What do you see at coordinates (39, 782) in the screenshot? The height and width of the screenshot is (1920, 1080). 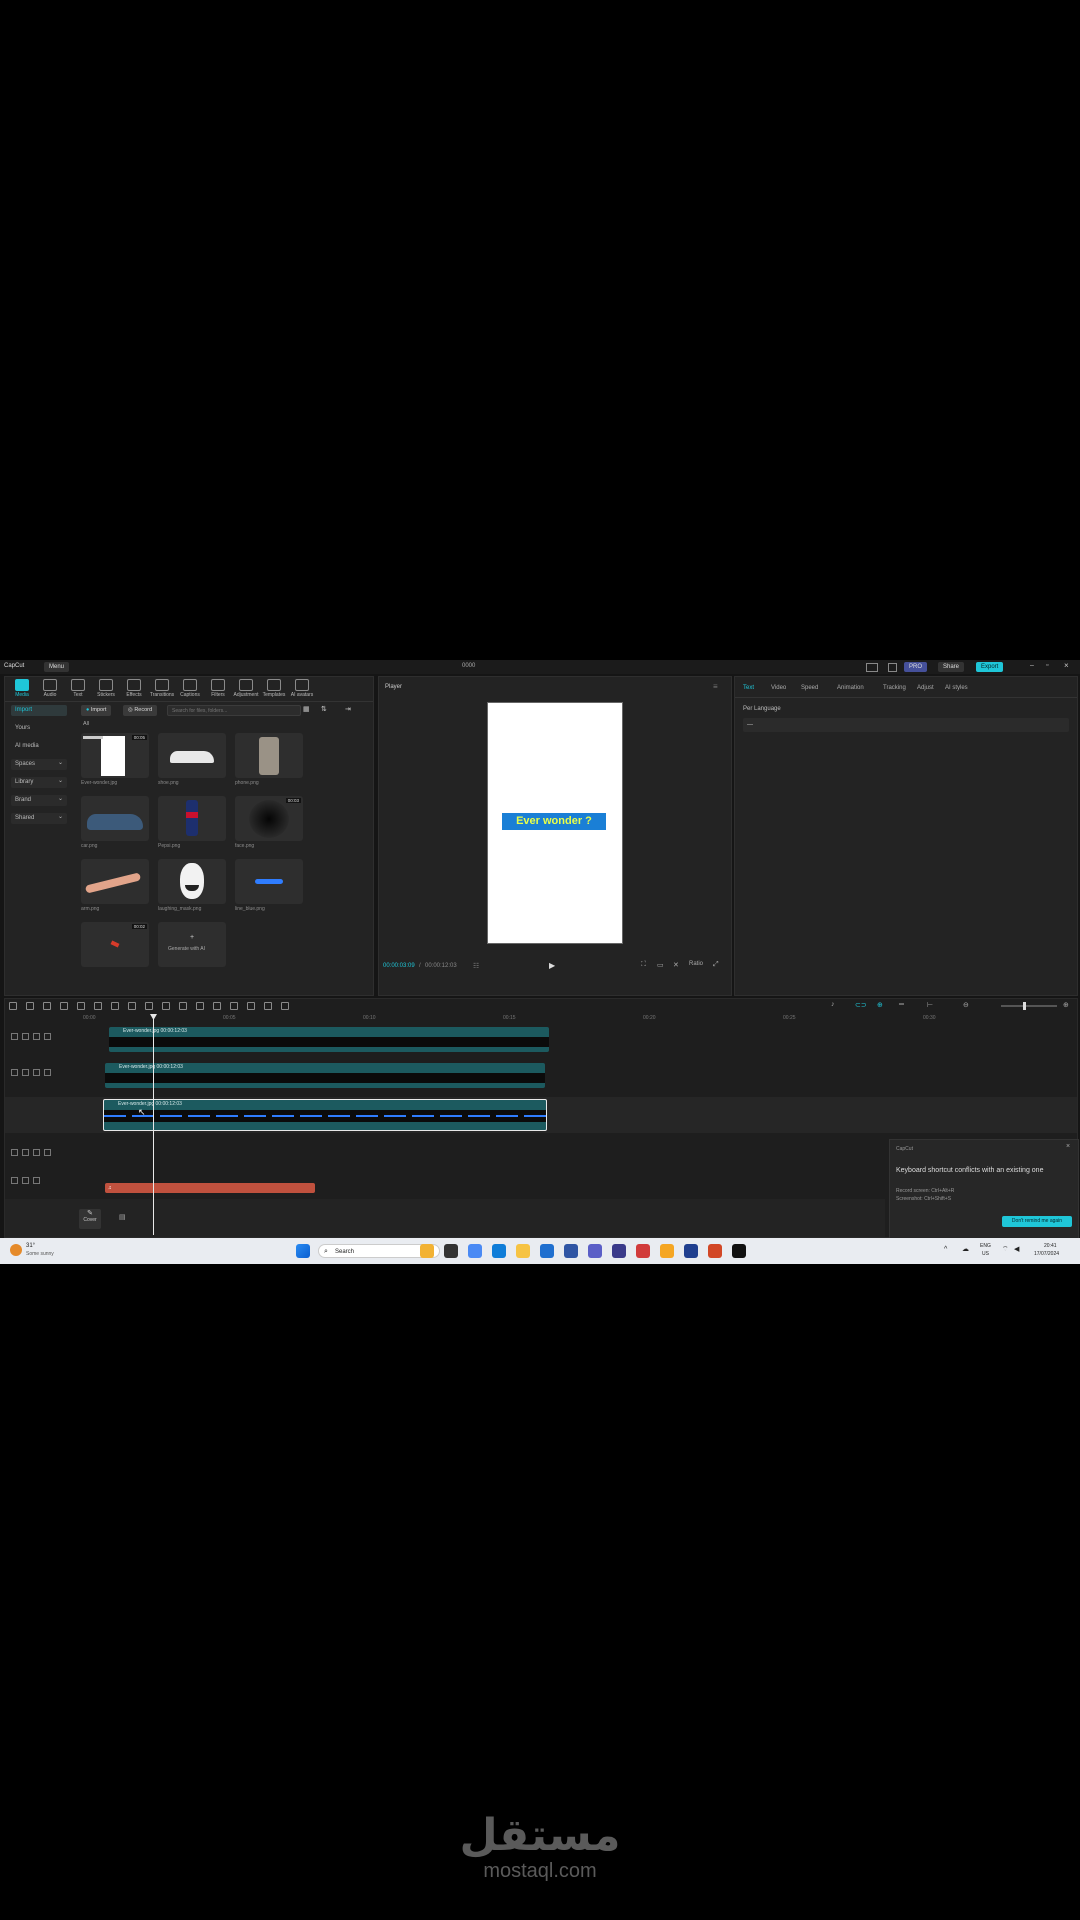 I see `sidebar-item-library: Library ⌄` at bounding box center [39, 782].